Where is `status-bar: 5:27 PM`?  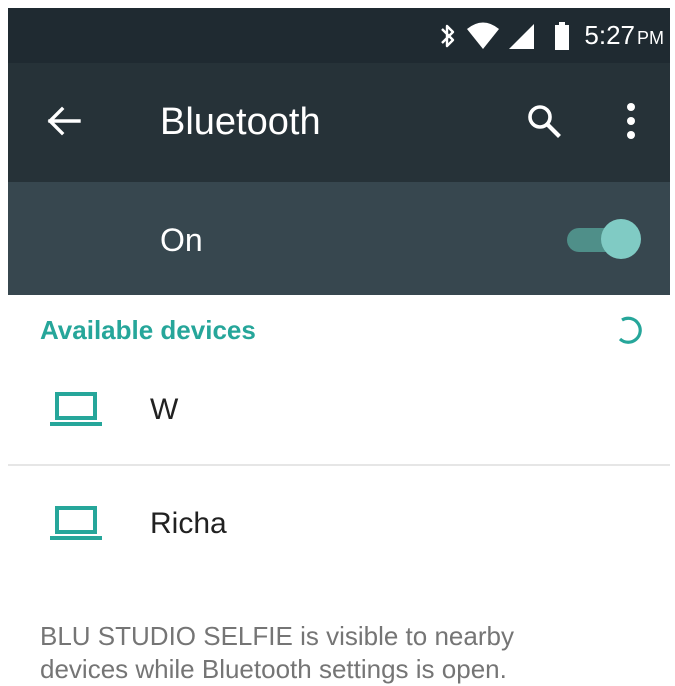 status-bar: 5:27 PM is located at coordinates (339, 35).